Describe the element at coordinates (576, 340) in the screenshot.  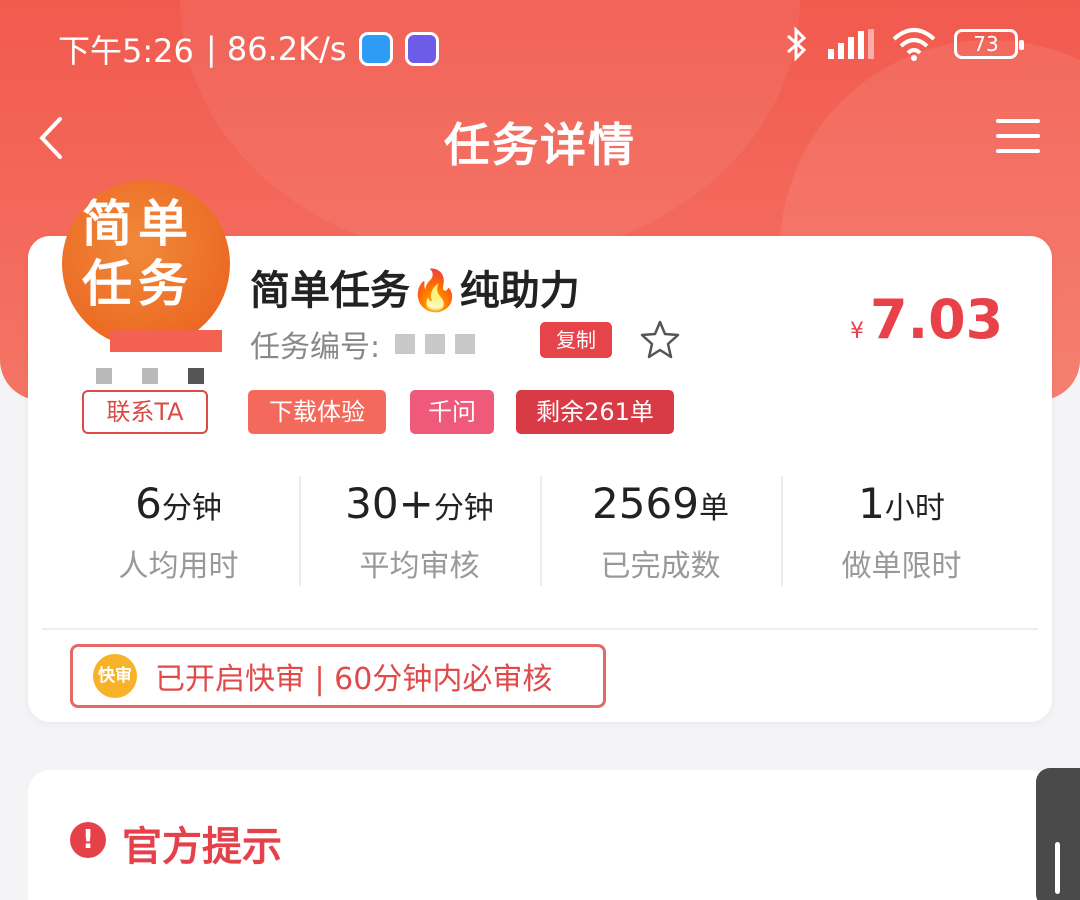
I see `copy-button: 复制` at that location.